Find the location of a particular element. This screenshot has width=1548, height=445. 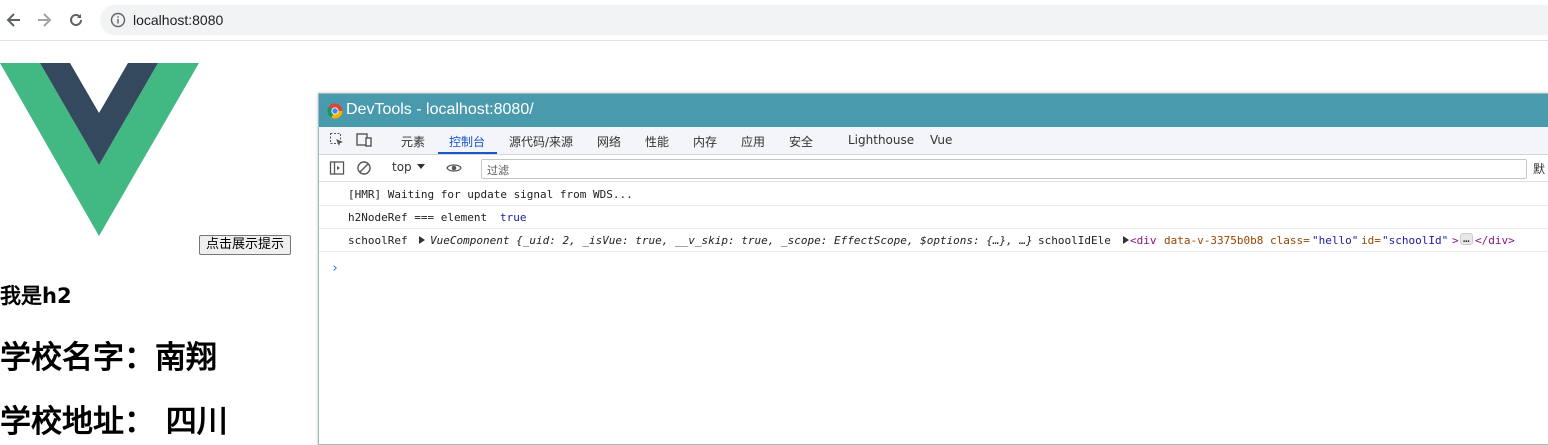

element-tag-close: > is located at coordinates (1455, 240).